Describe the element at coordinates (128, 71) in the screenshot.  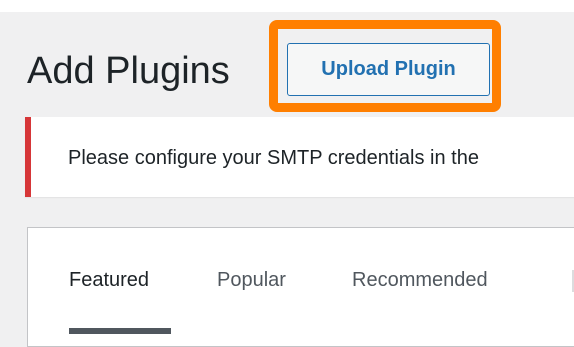
I see `page-title: Add Plugins` at that location.